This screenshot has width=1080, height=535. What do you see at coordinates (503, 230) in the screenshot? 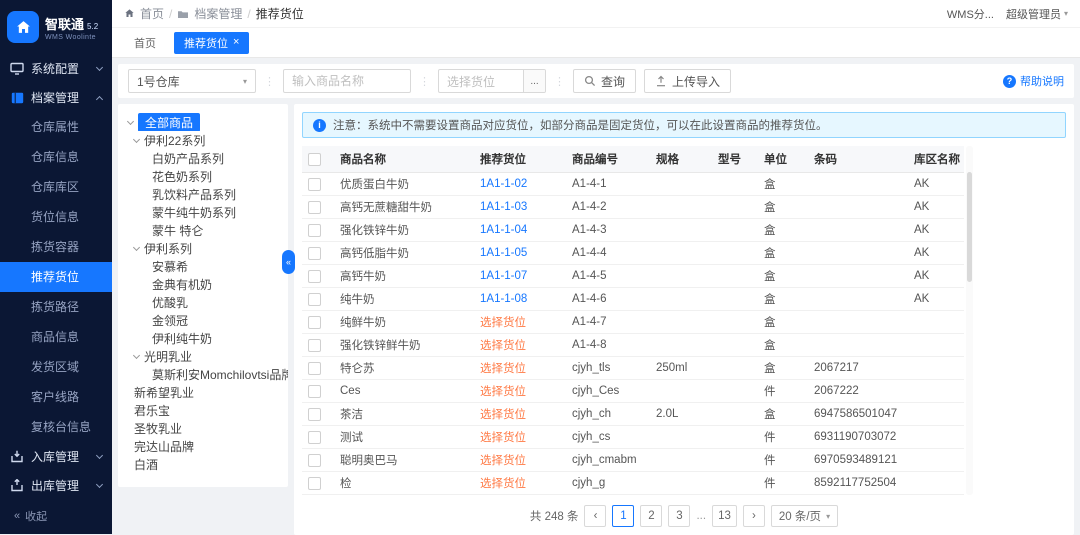
I see `location-link: 1A1-1-04` at bounding box center [503, 230].